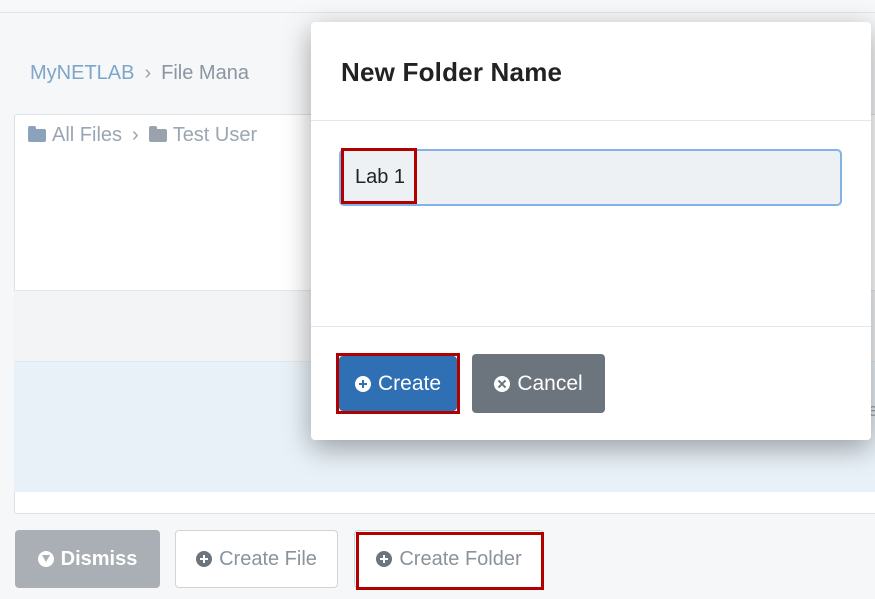 This screenshot has width=875, height=599. I want to click on modal-cancel-button: Cancel, so click(538, 383).